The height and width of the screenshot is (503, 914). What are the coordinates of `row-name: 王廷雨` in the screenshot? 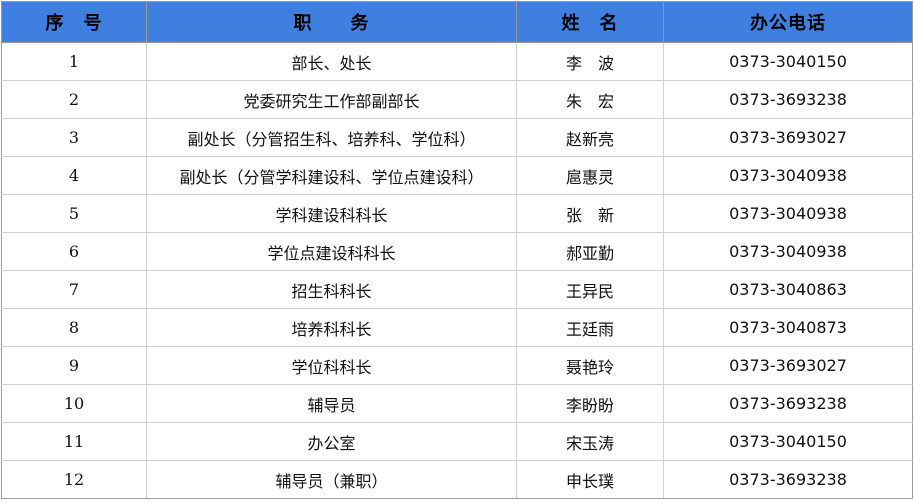 It's located at (590, 327).